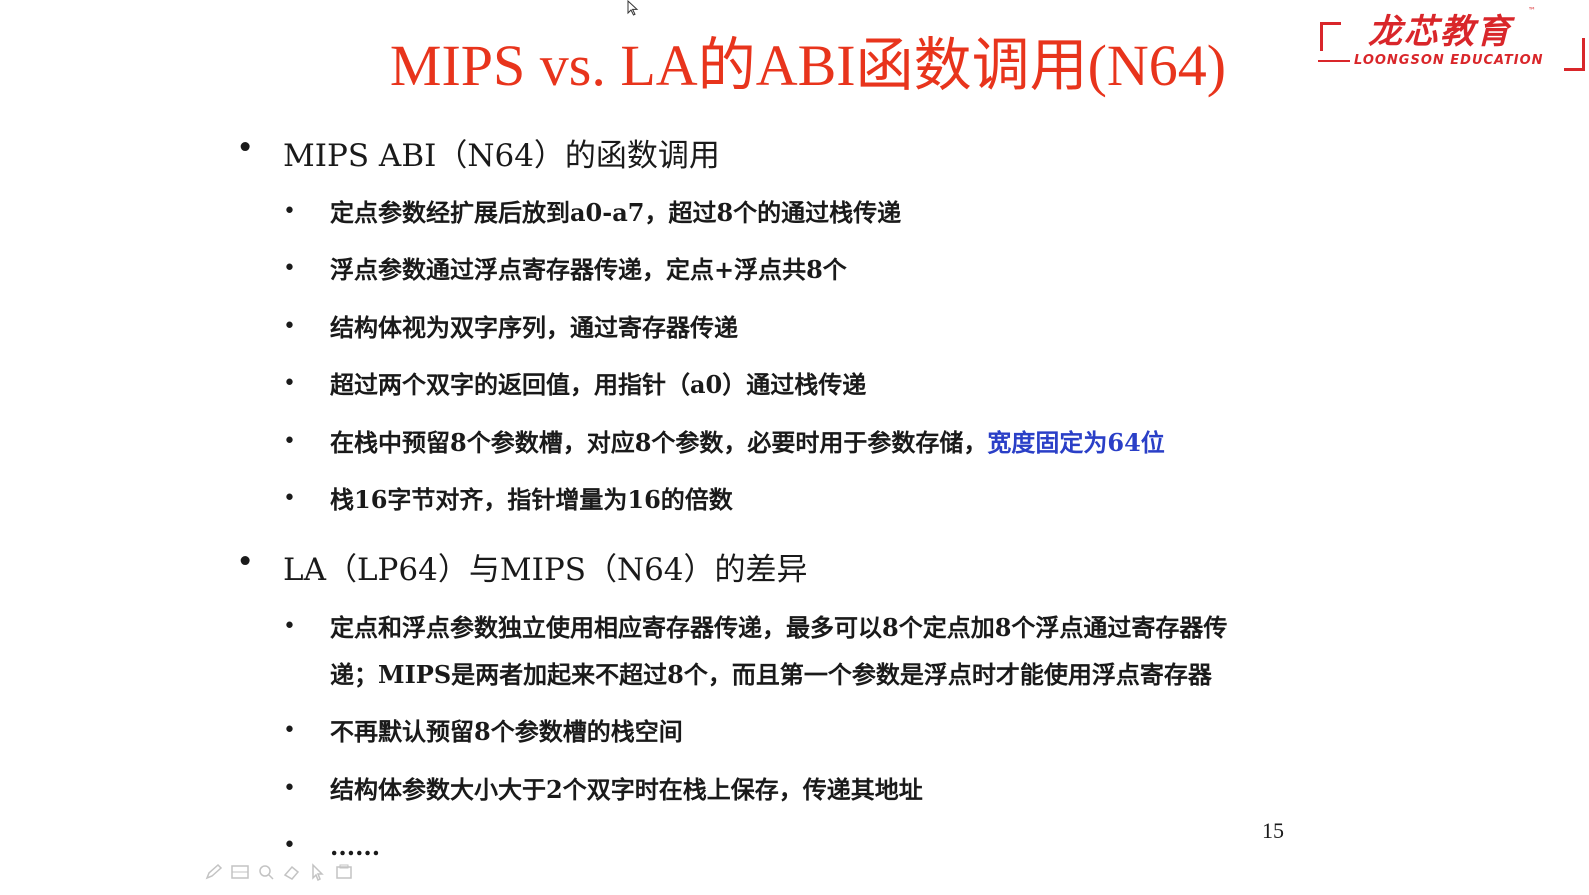 This screenshot has width=1589, height=895. What do you see at coordinates (279, 872) in the screenshot?
I see `presentation-toolbar` at bounding box center [279, 872].